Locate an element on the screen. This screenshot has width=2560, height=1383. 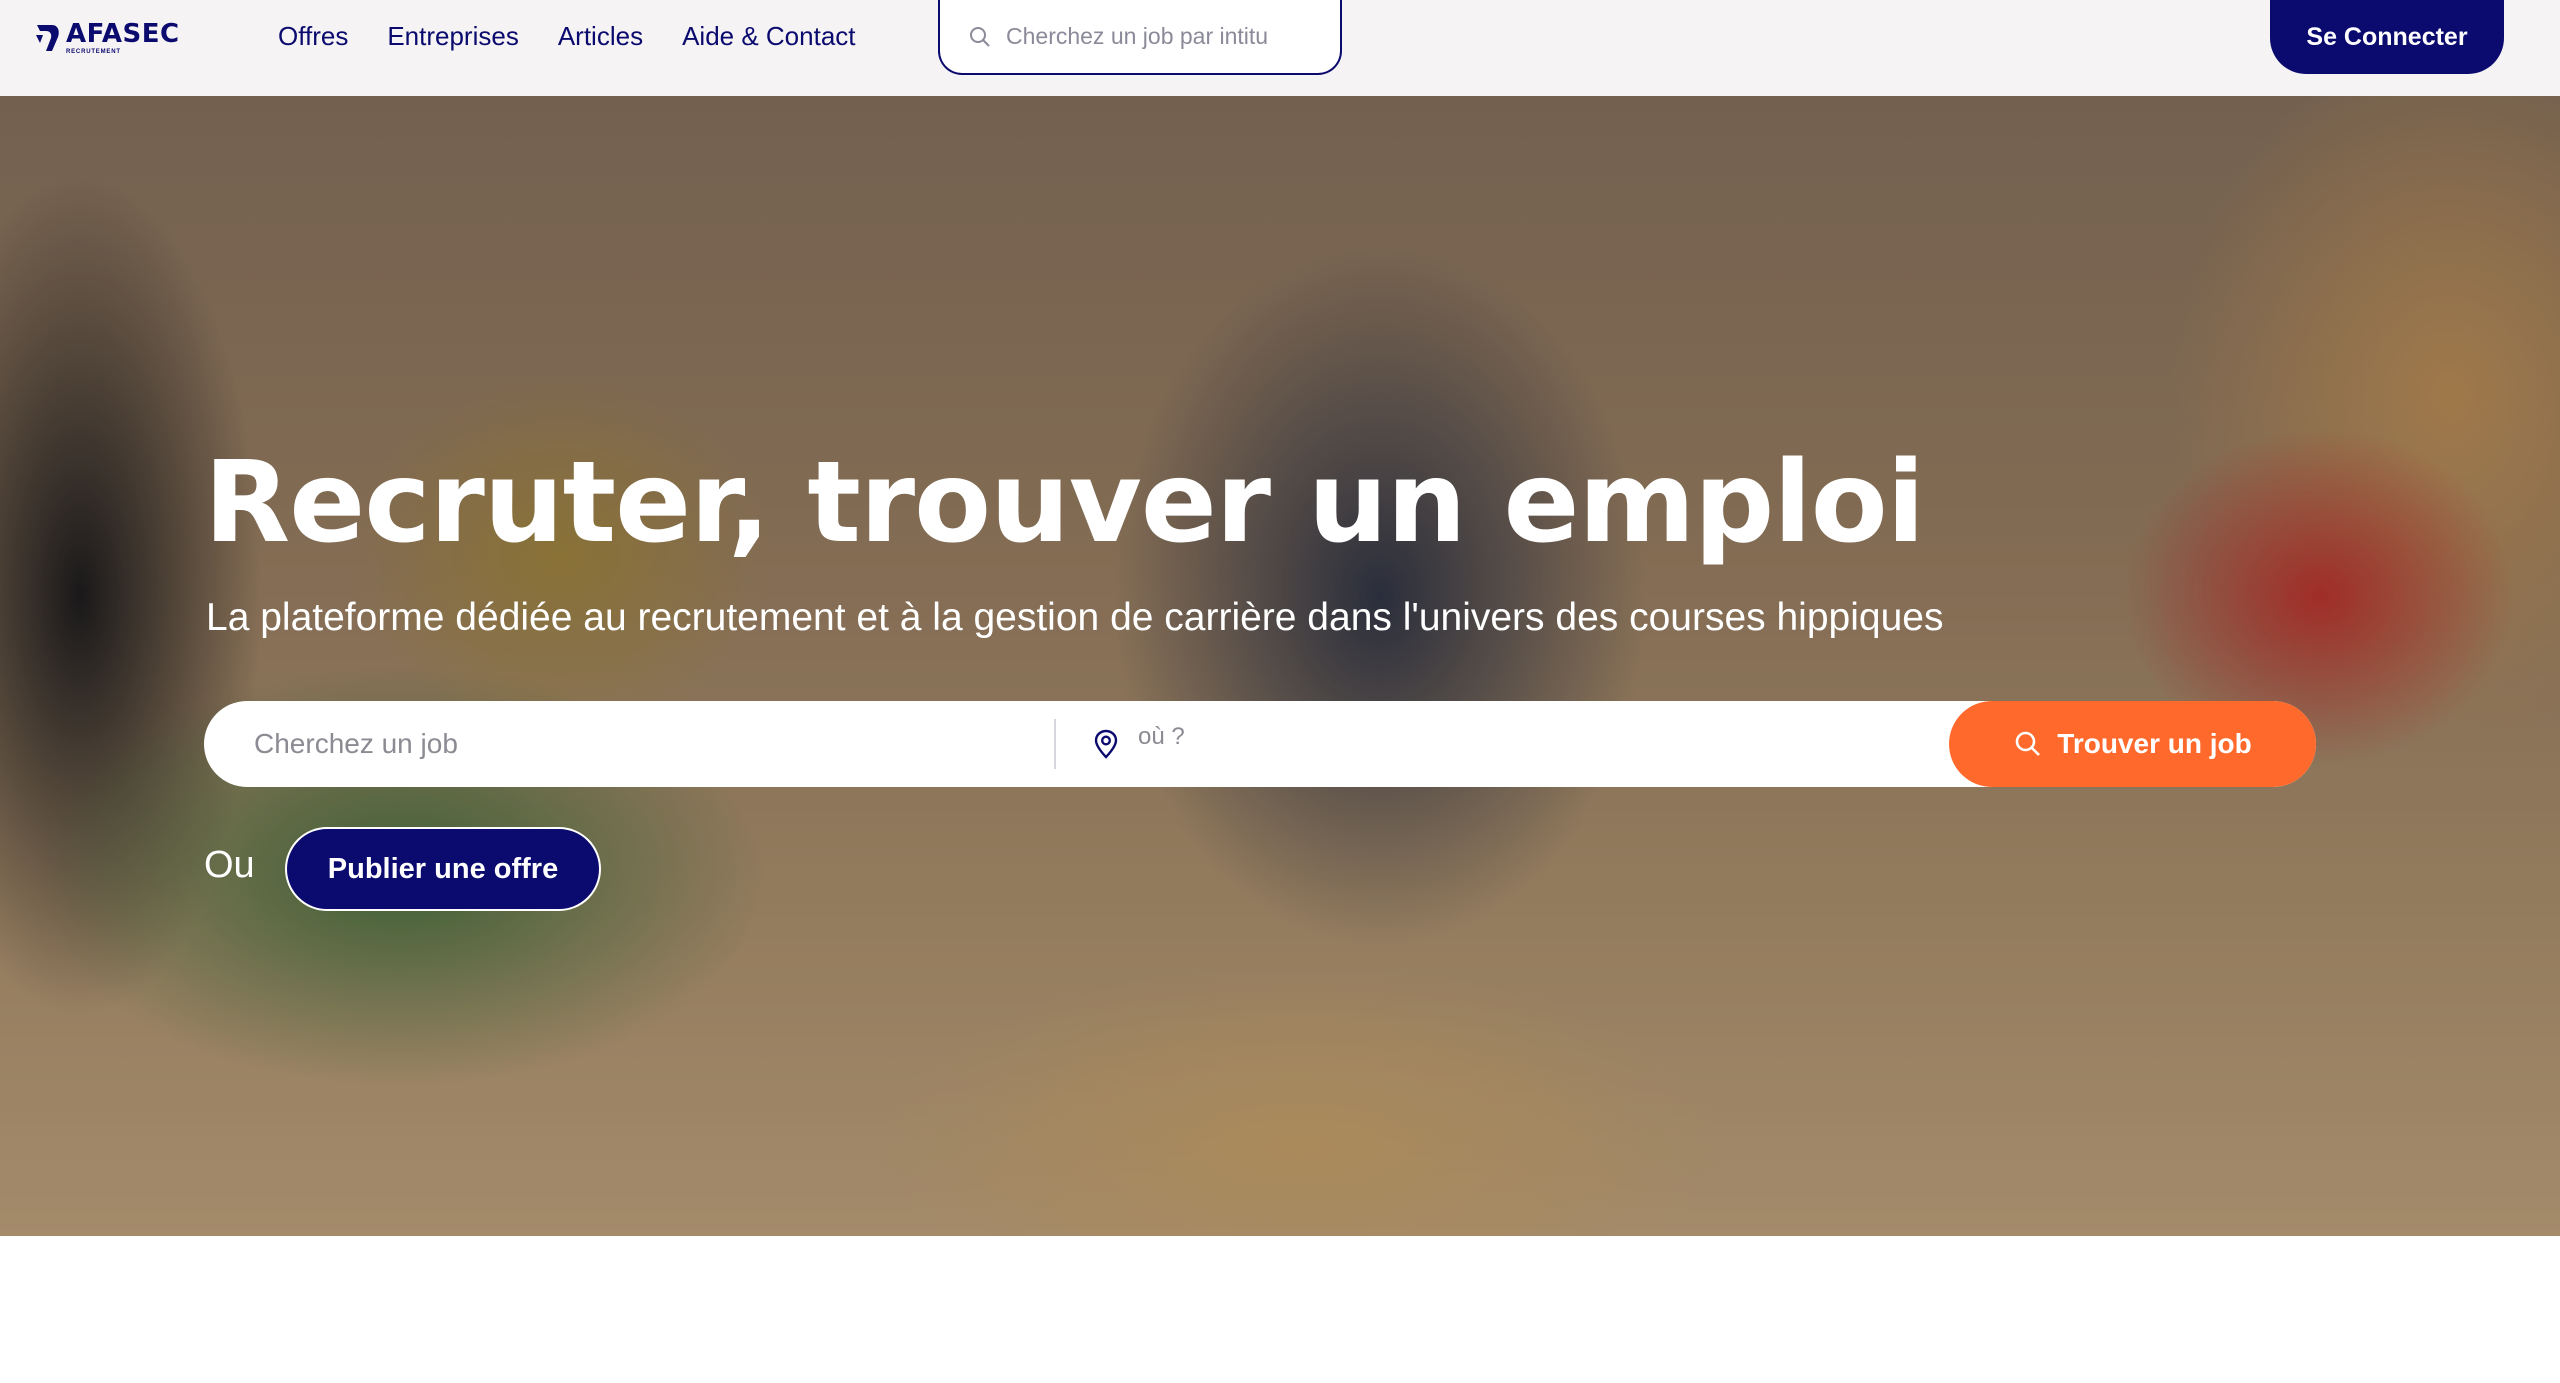
location-input is located at coordinates (1588, 737).